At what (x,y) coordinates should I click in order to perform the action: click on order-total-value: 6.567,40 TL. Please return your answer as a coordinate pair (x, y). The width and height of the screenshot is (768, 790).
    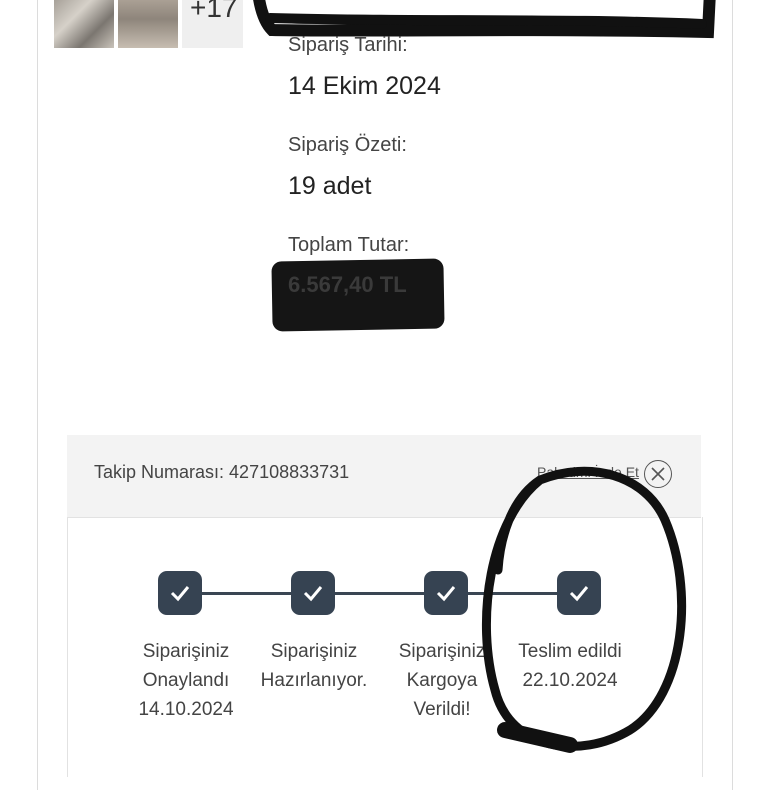
    Looking at the image, I should click on (347, 284).